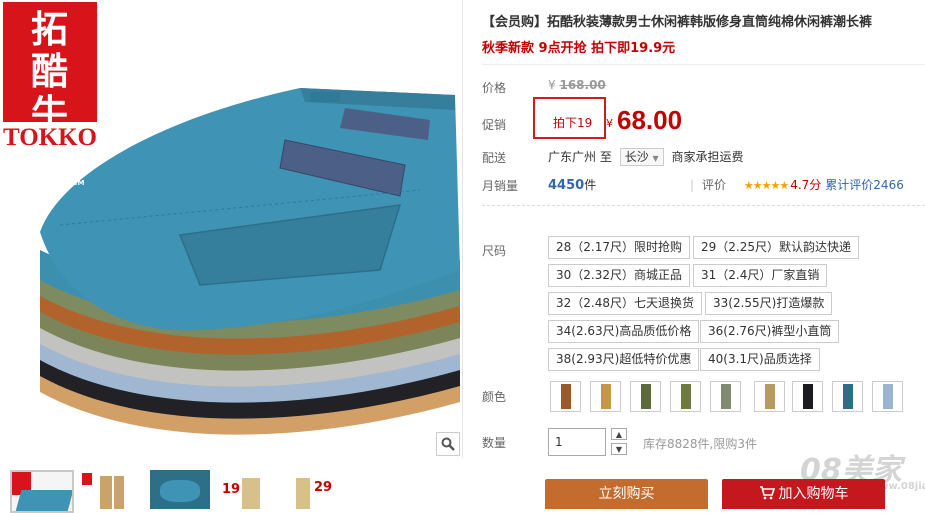 Image resolution: width=925 pixels, height=513 pixels. What do you see at coordinates (760, 275) in the screenshot?
I see `size-option: 31（2.4尺）厂家直销` at bounding box center [760, 275].